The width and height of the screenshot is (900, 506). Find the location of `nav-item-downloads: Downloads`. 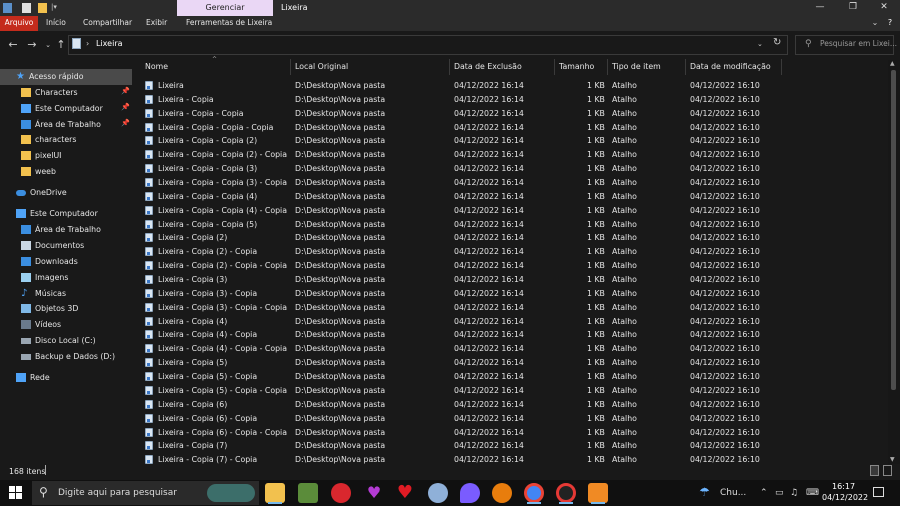

nav-item-downloads: Downloads is located at coordinates (66, 262).